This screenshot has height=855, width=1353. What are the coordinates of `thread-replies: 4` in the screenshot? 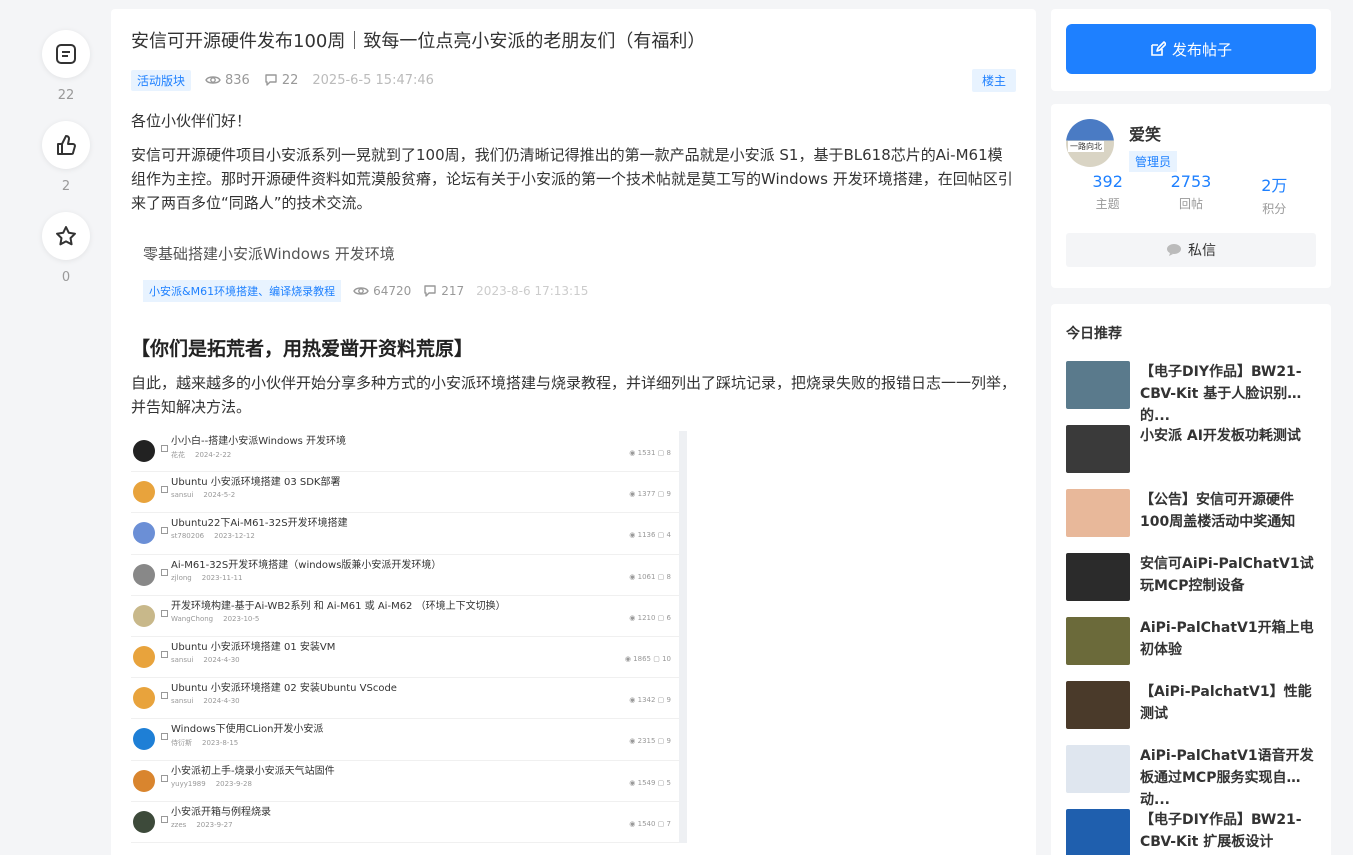 It's located at (668, 535).